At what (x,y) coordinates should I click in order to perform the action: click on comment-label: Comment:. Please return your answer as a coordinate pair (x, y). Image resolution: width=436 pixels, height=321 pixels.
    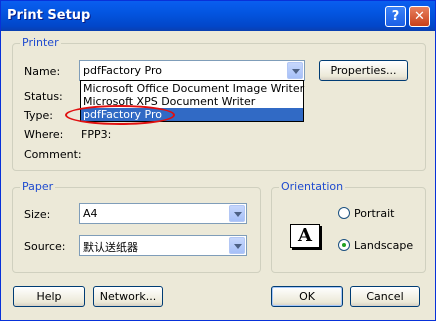
    Looking at the image, I should click on (53, 154).